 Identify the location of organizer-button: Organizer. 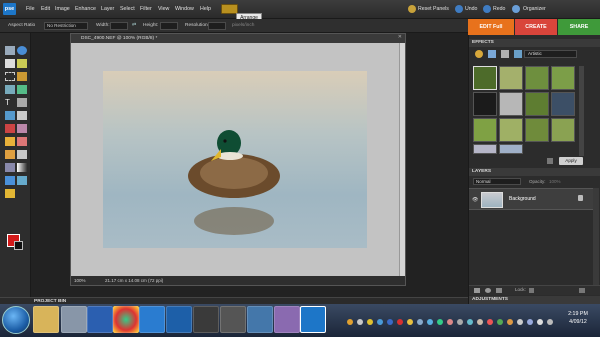
(534, 9).